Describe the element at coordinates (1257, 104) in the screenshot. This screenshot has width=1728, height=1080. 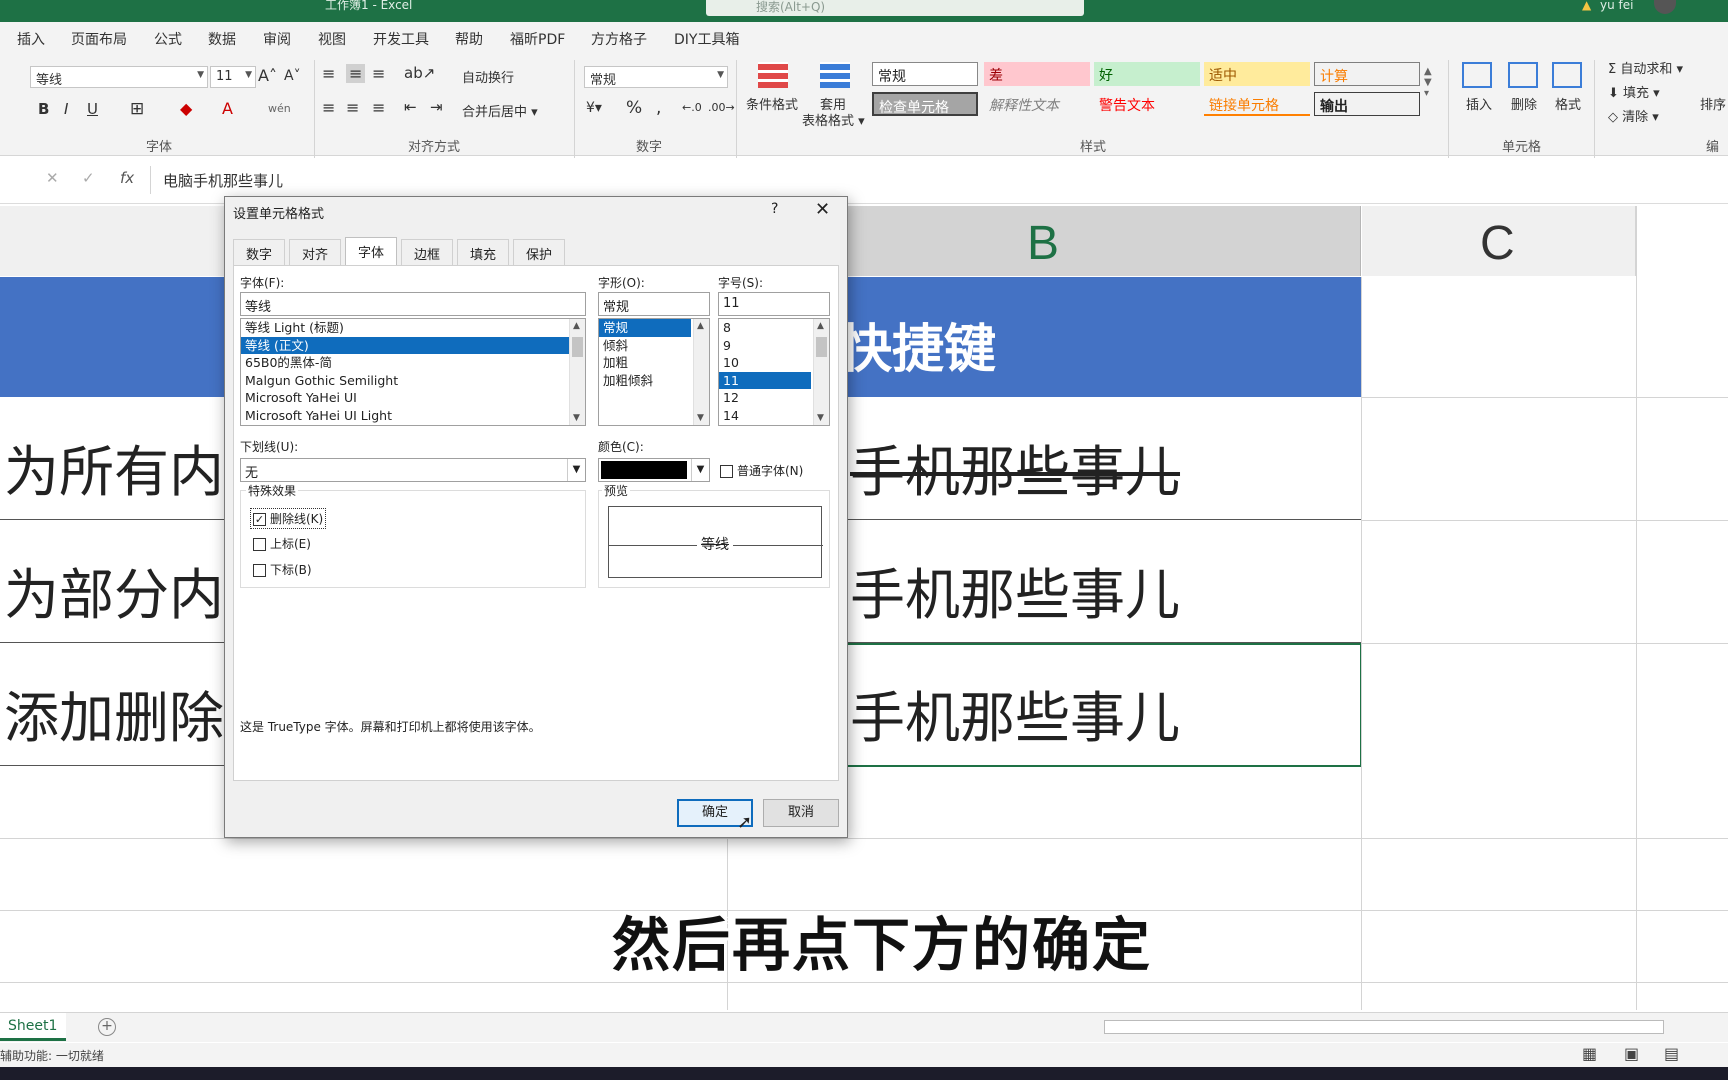
I see `style-link: 链接单元格` at that location.